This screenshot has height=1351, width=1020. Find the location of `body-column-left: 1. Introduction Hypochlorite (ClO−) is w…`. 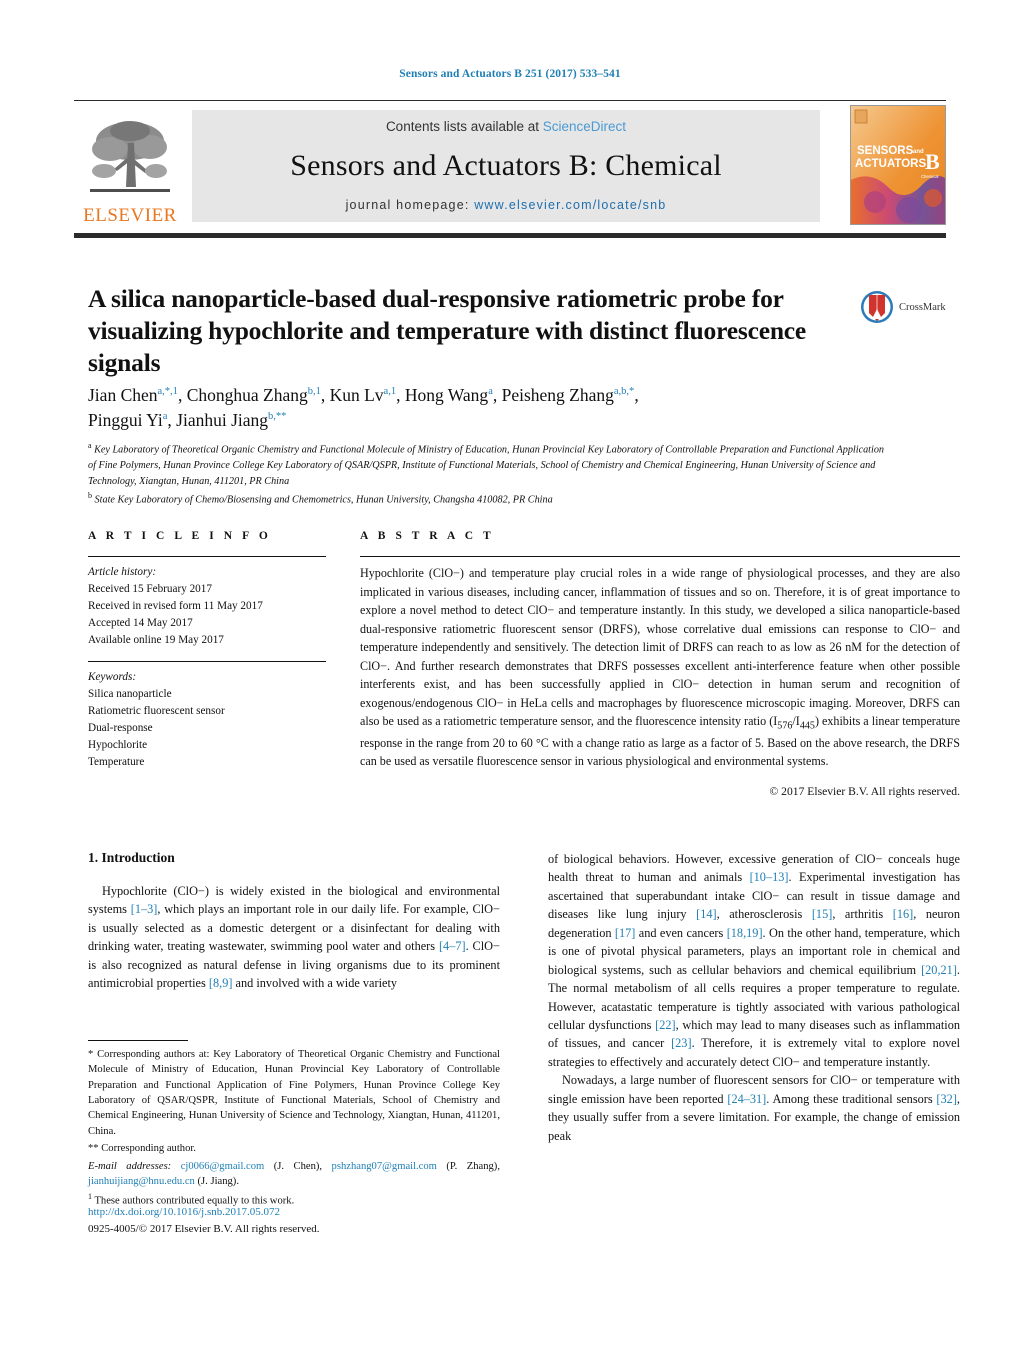

body-column-left: 1. Introduction Hypochlorite (ClO−) is w… is located at coordinates (294, 921).